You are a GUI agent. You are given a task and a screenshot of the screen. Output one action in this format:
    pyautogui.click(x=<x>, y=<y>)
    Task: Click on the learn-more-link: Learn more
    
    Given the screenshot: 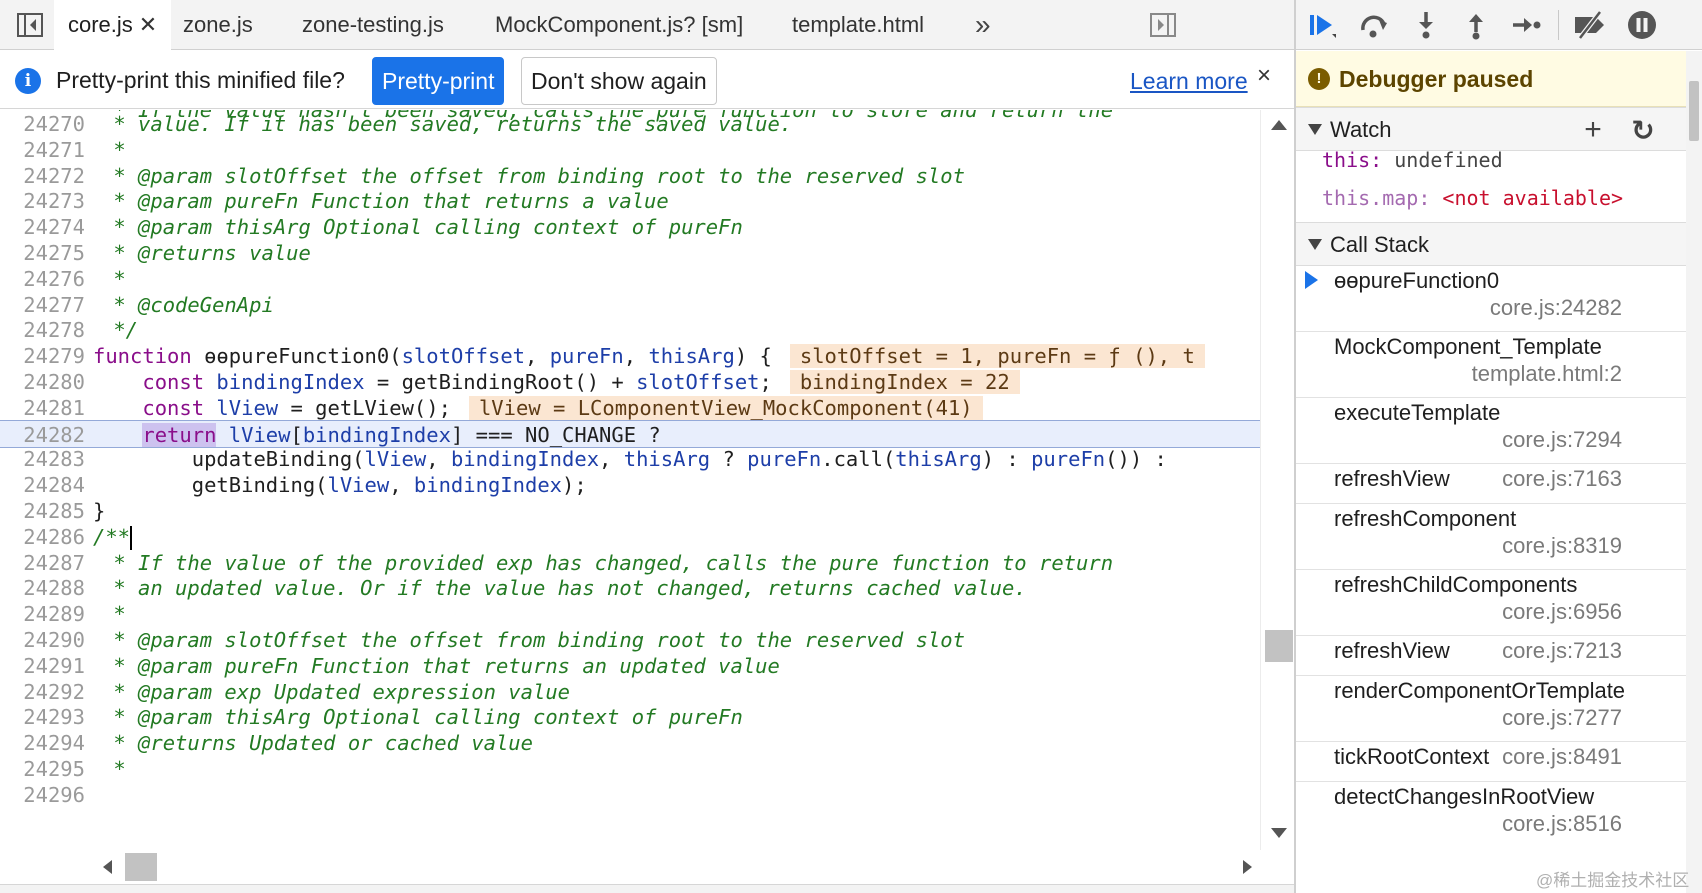 What is the action you would take?
    pyautogui.click(x=1189, y=81)
    